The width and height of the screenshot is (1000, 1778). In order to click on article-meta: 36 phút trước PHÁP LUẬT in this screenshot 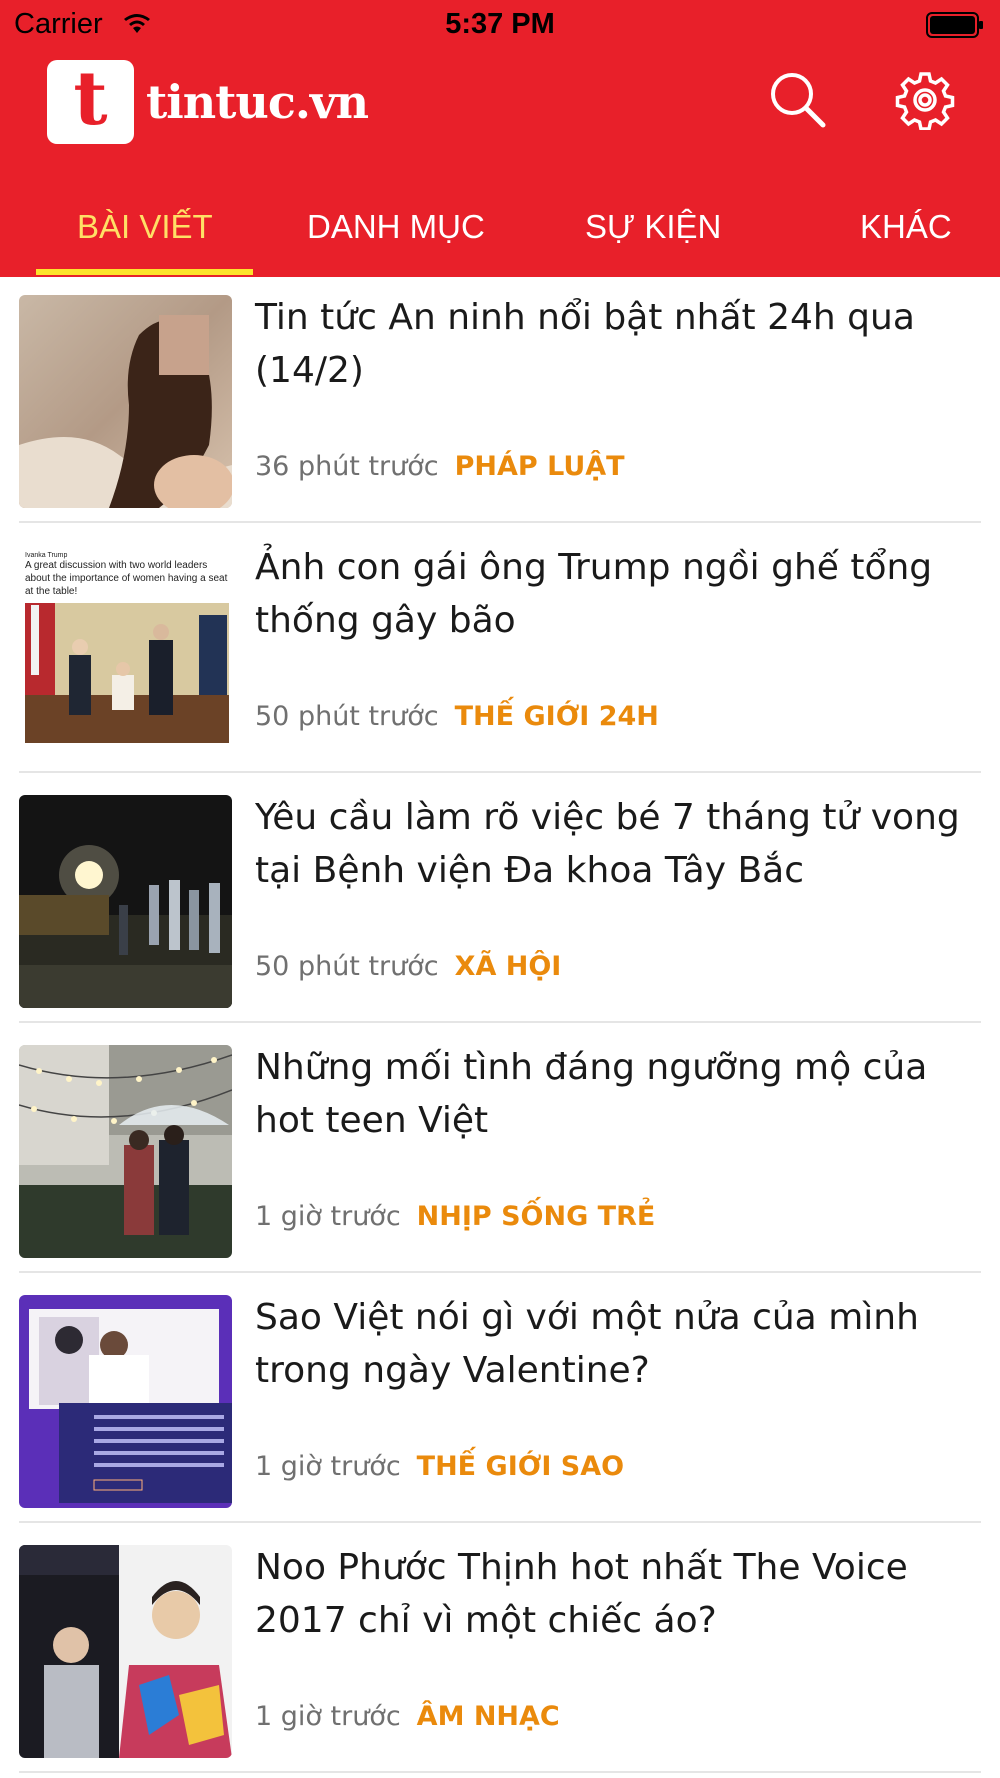, I will do `click(440, 466)`.